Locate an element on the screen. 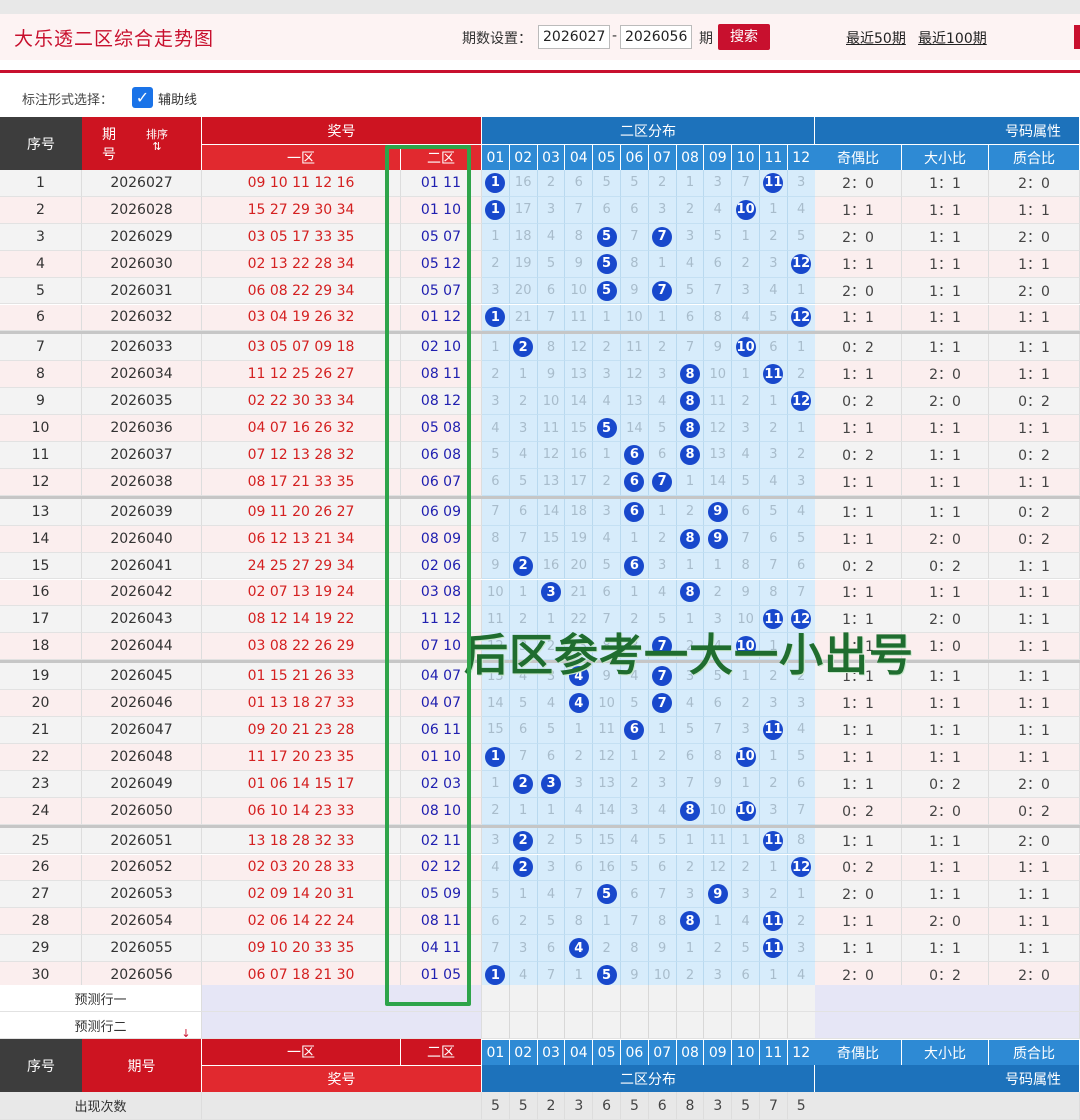 The width and height of the screenshot is (1080, 1120). row-index: 22 is located at coordinates (41, 757).